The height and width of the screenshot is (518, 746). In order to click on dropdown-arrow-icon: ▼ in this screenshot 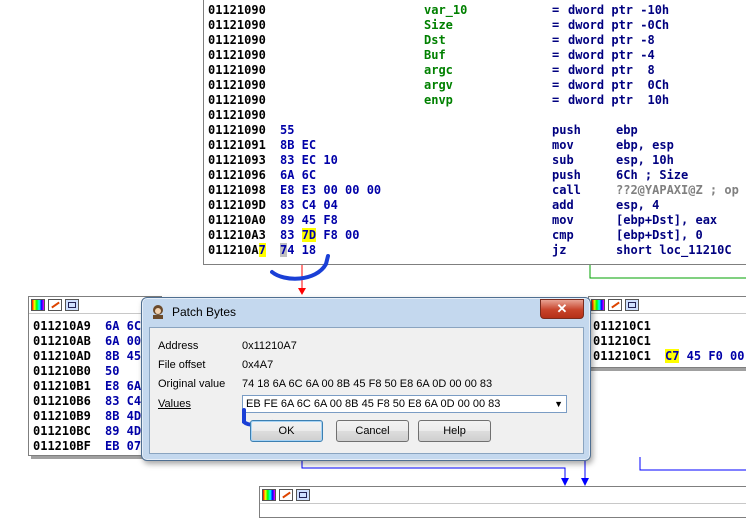, I will do `click(558, 404)`.